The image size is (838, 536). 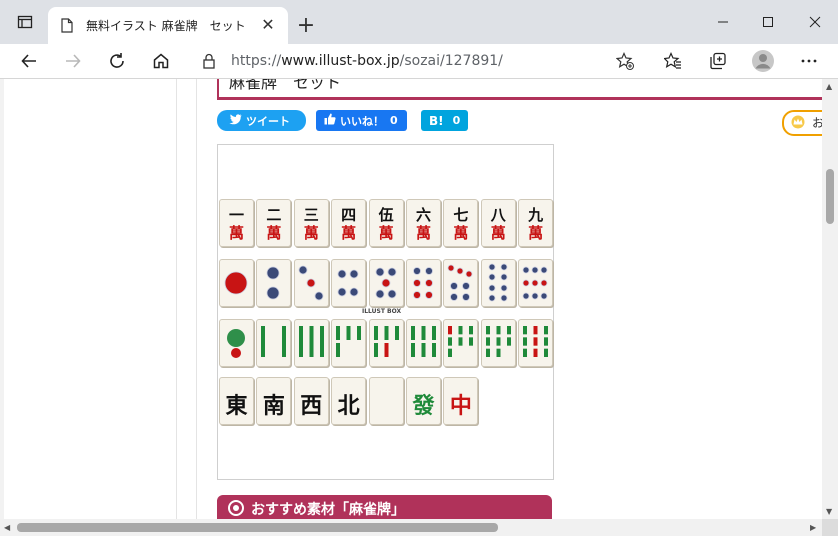 What do you see at coordinates (330, 120) in the screenshot?
I see `thumbs-up-icon` at bounding box center [330, 120].